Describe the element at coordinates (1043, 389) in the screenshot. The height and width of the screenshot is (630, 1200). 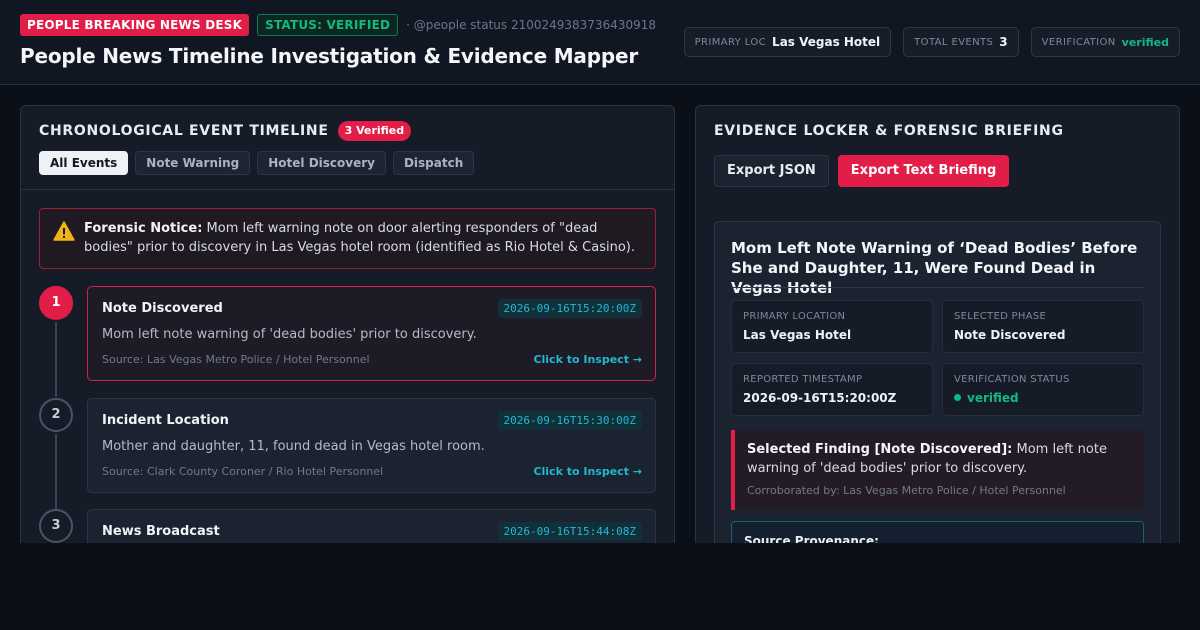
I see `meta-verification-status: VERIFICATION STATUS verified` at that location.